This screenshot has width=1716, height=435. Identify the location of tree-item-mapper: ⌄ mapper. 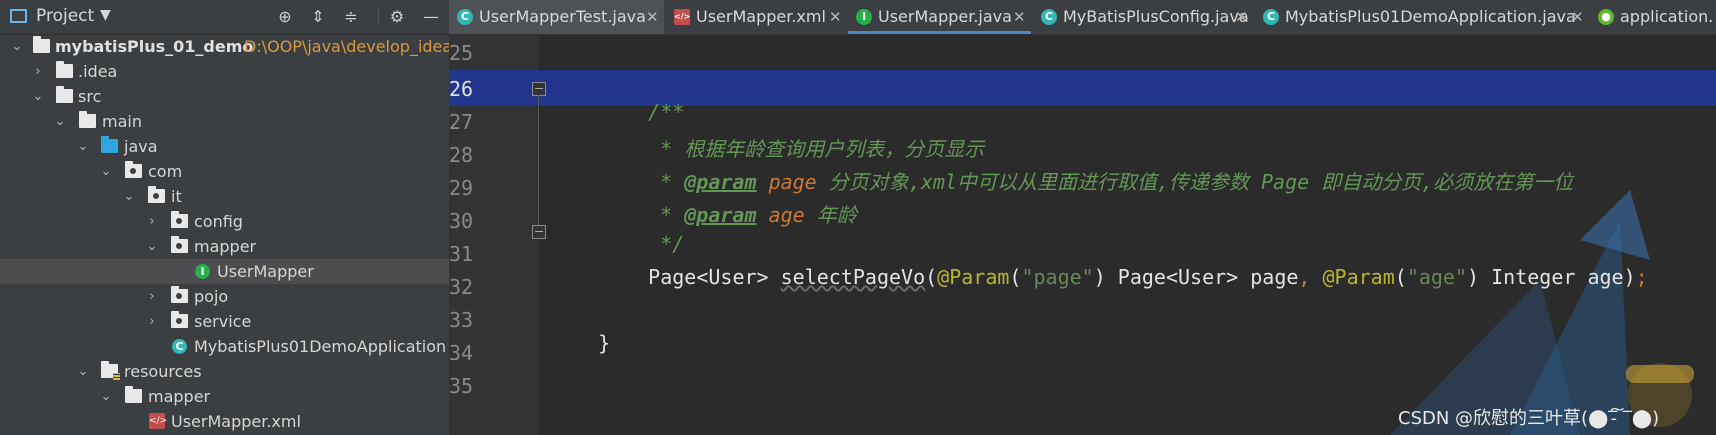
(224, 246).